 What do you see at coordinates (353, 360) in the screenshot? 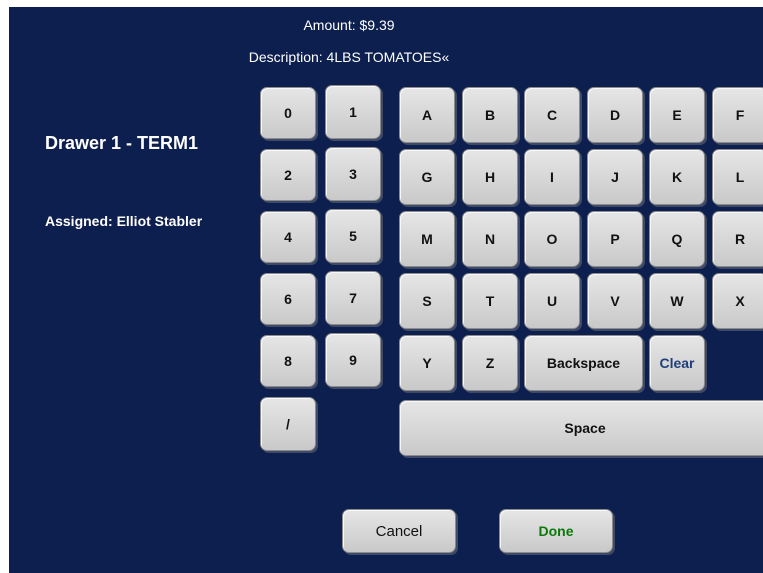
I see `key-9: 9` at bounding box center [353, 360].